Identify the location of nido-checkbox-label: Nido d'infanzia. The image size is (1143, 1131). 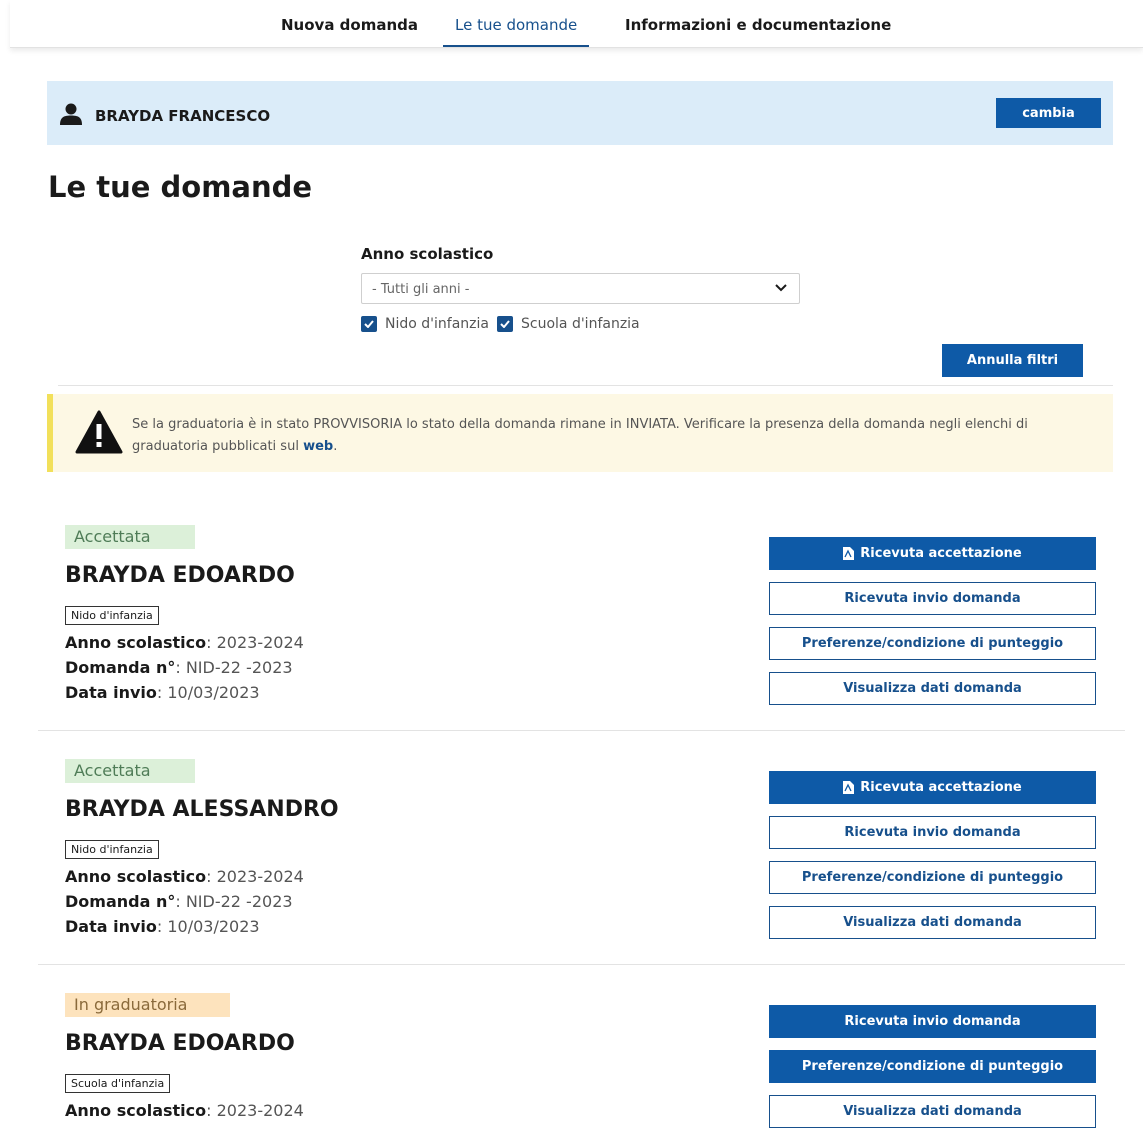
(437, 324).